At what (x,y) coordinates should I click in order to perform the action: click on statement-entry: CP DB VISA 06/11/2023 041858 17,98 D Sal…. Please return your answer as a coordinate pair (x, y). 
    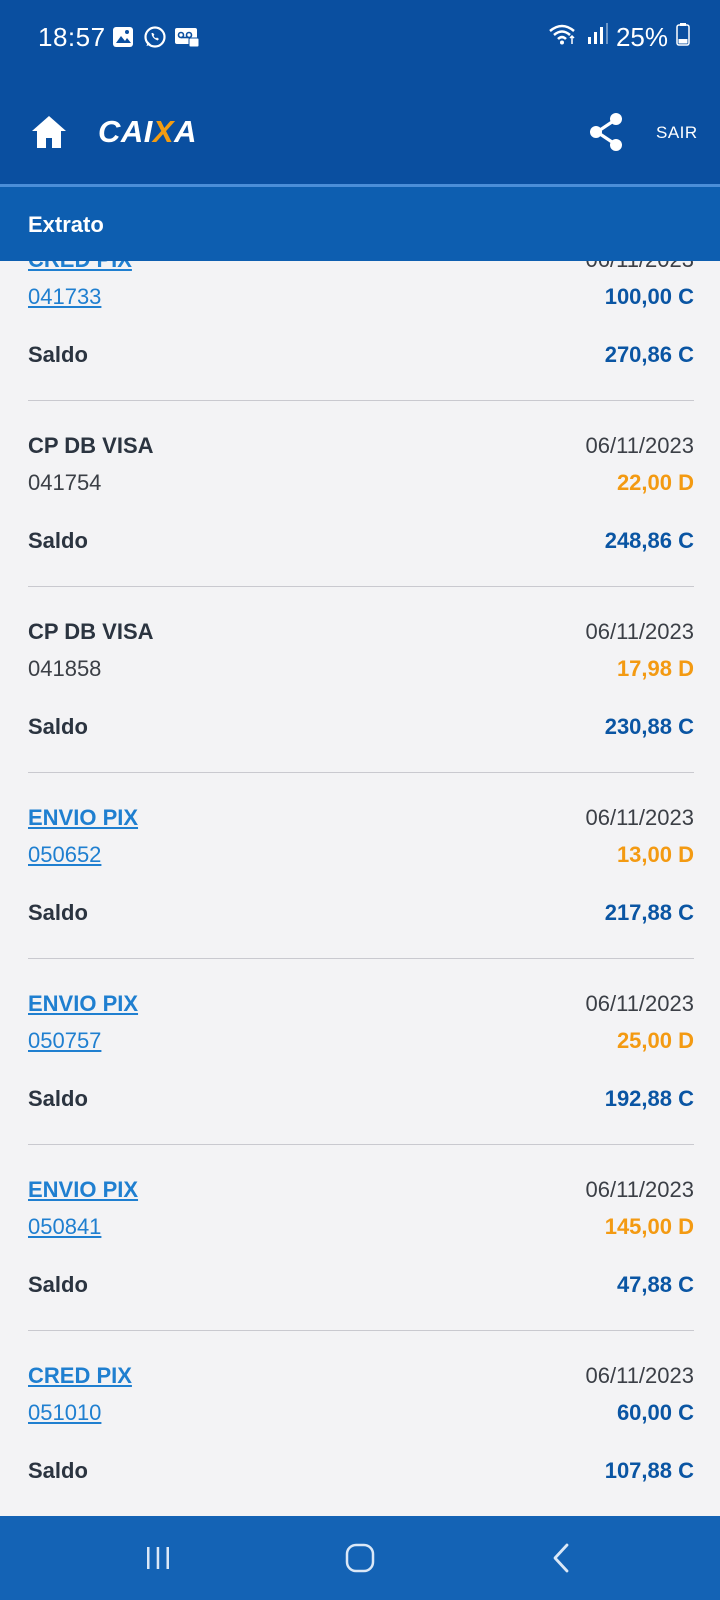
    Looking at the image, I should click on (361, 679).